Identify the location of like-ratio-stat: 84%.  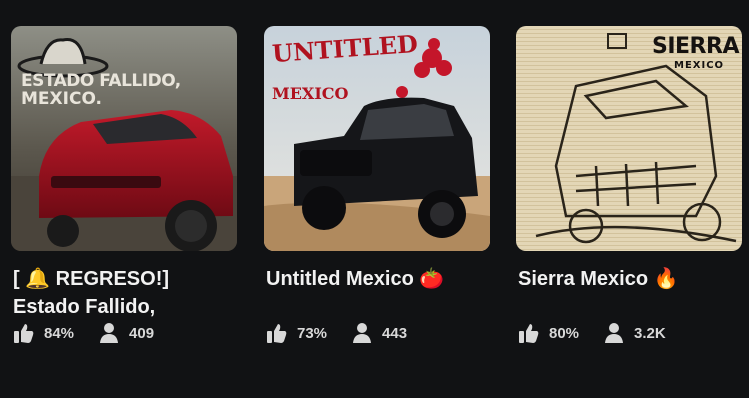
(43, 333).